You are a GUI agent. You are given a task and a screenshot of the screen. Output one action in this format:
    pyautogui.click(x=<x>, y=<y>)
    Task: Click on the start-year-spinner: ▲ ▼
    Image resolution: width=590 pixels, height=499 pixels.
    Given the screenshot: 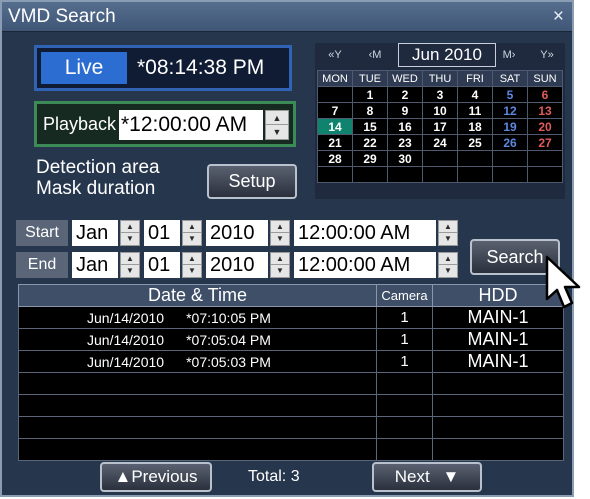 What is the action you would take?
    pyautogui.click(x=280, y=233)
    